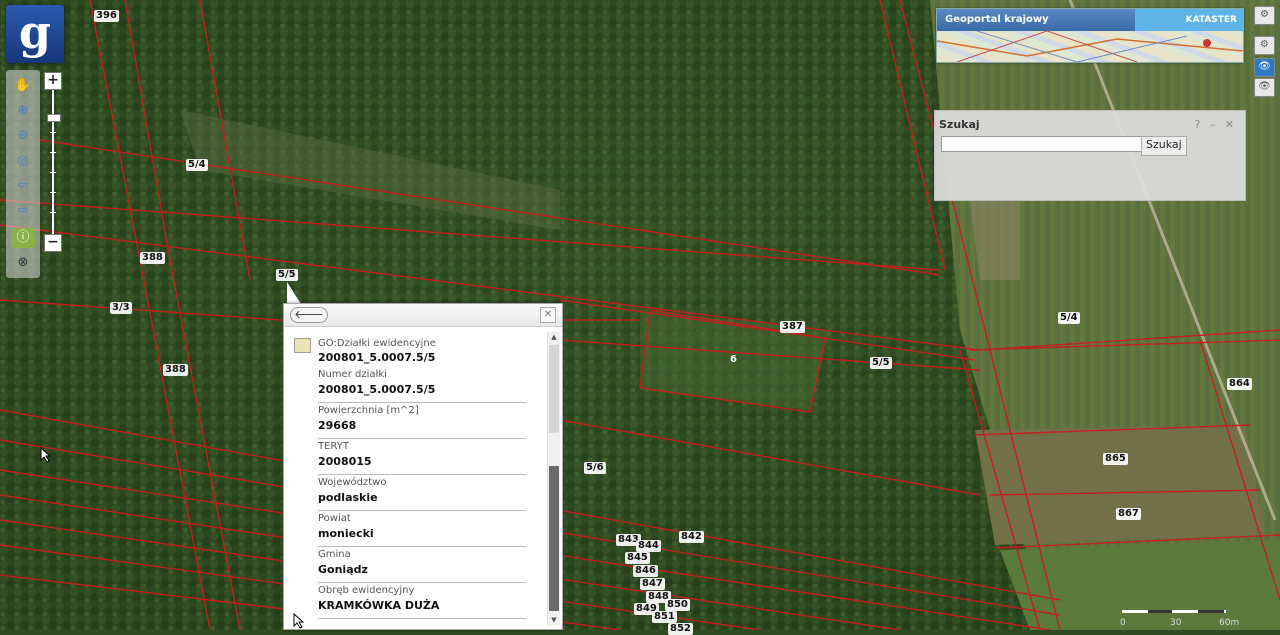  Describe the element at coordinates (302, 345) in the screenshot. I see `layer-icon` at that location.